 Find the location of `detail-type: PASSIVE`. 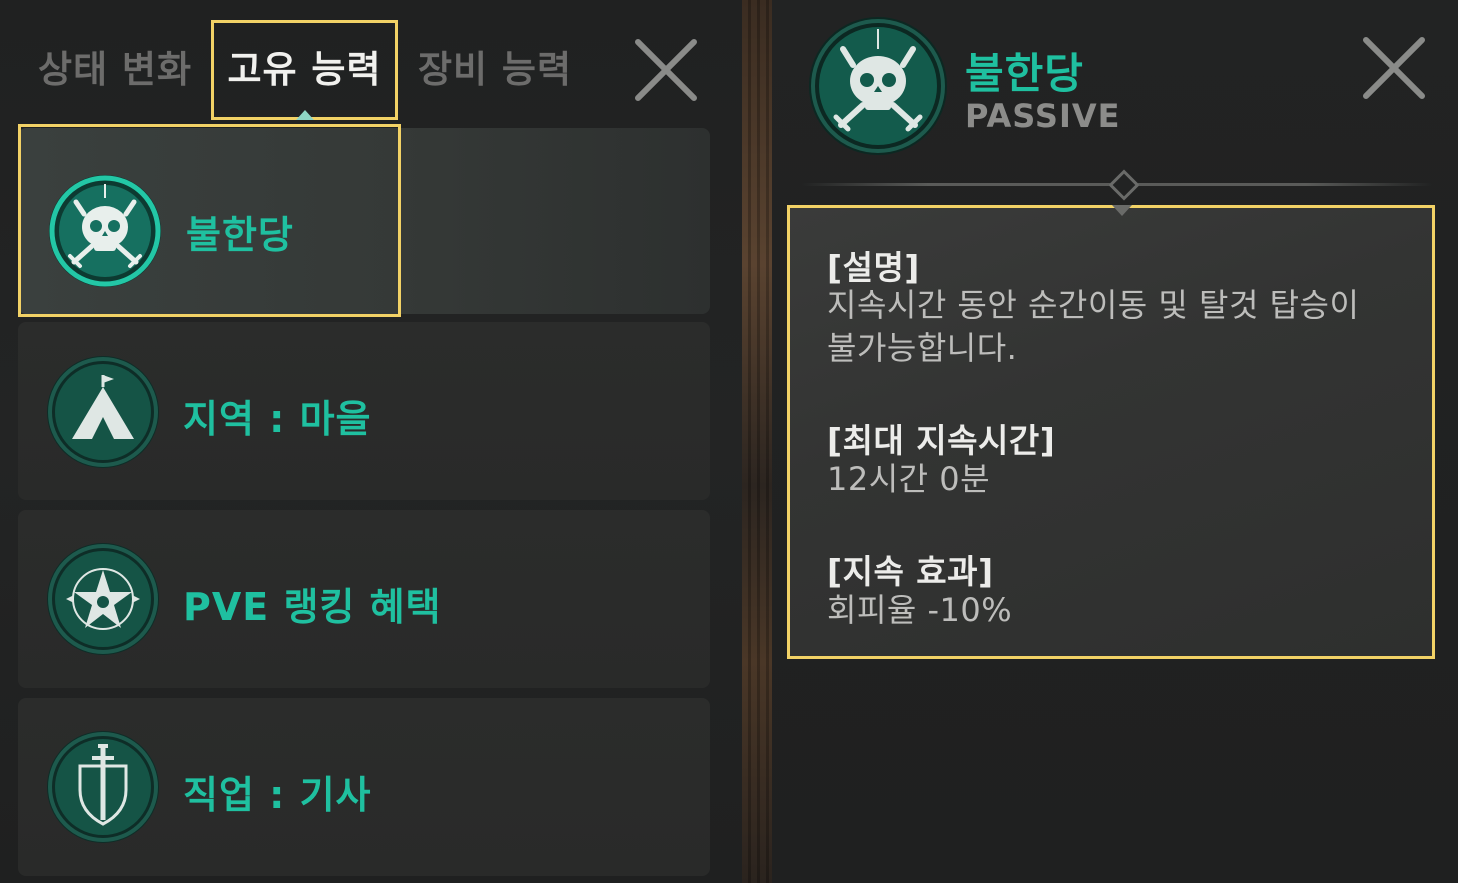

detail-type: PASSIVE is located at coordinates (1043, 116).